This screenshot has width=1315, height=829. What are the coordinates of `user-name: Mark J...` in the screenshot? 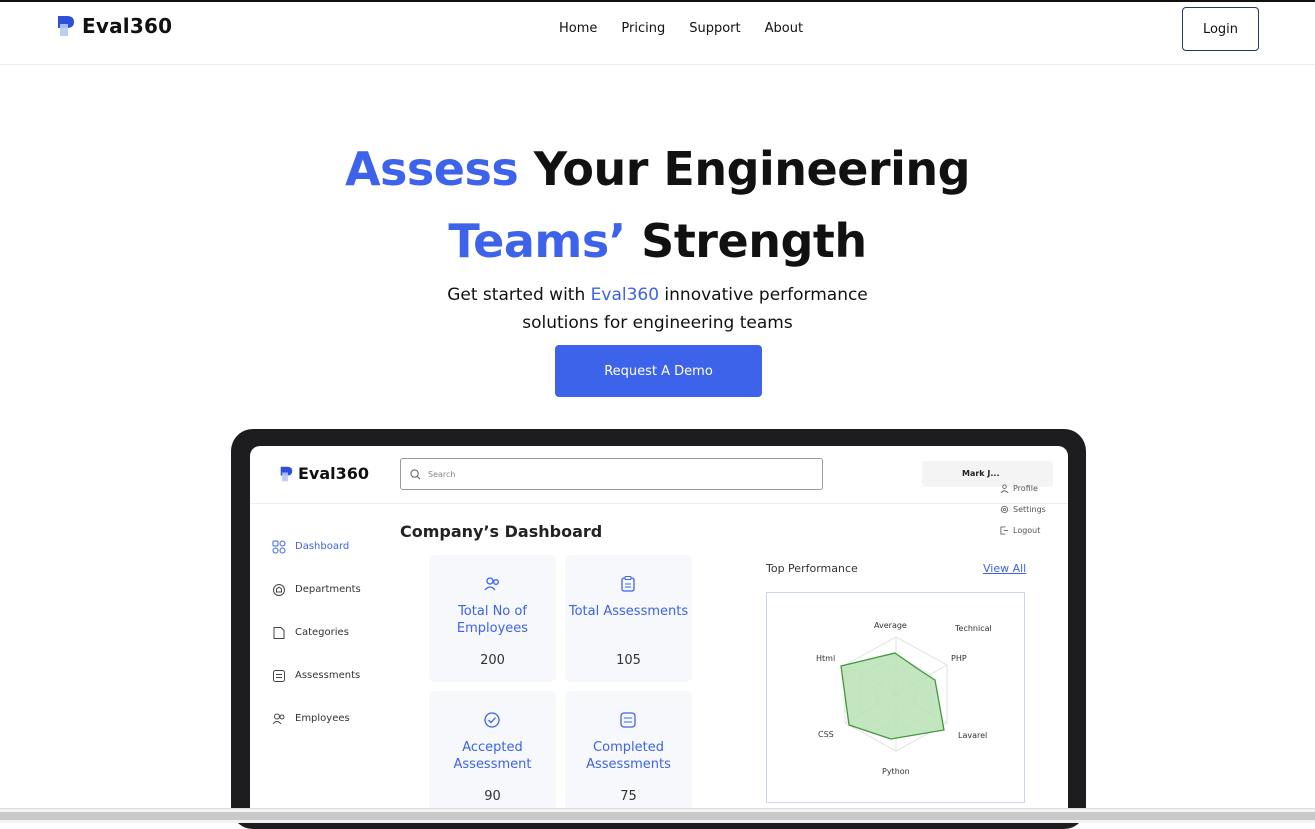 It's located at (981, 473).